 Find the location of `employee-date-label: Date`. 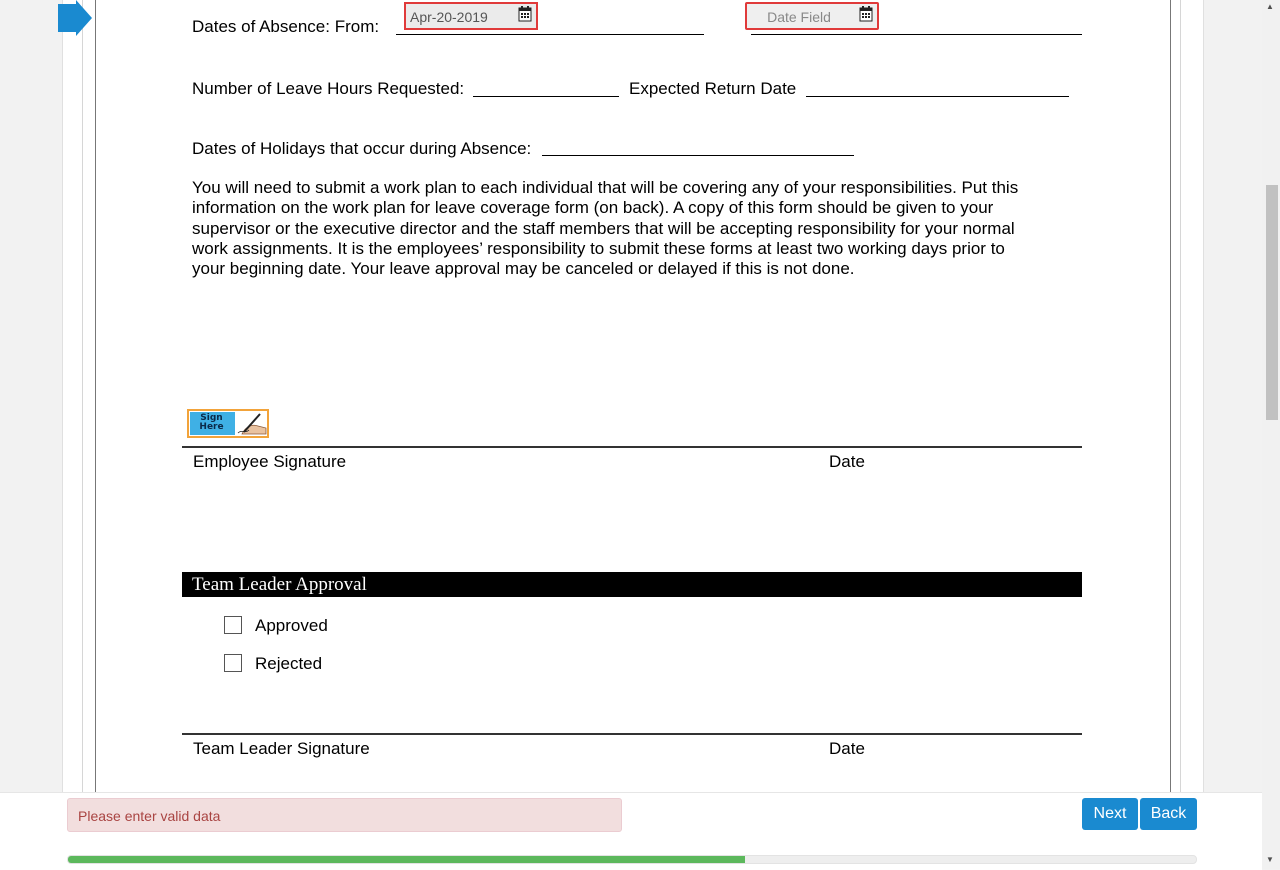

employee-date-label: Date is located at coordinates (847, 461).